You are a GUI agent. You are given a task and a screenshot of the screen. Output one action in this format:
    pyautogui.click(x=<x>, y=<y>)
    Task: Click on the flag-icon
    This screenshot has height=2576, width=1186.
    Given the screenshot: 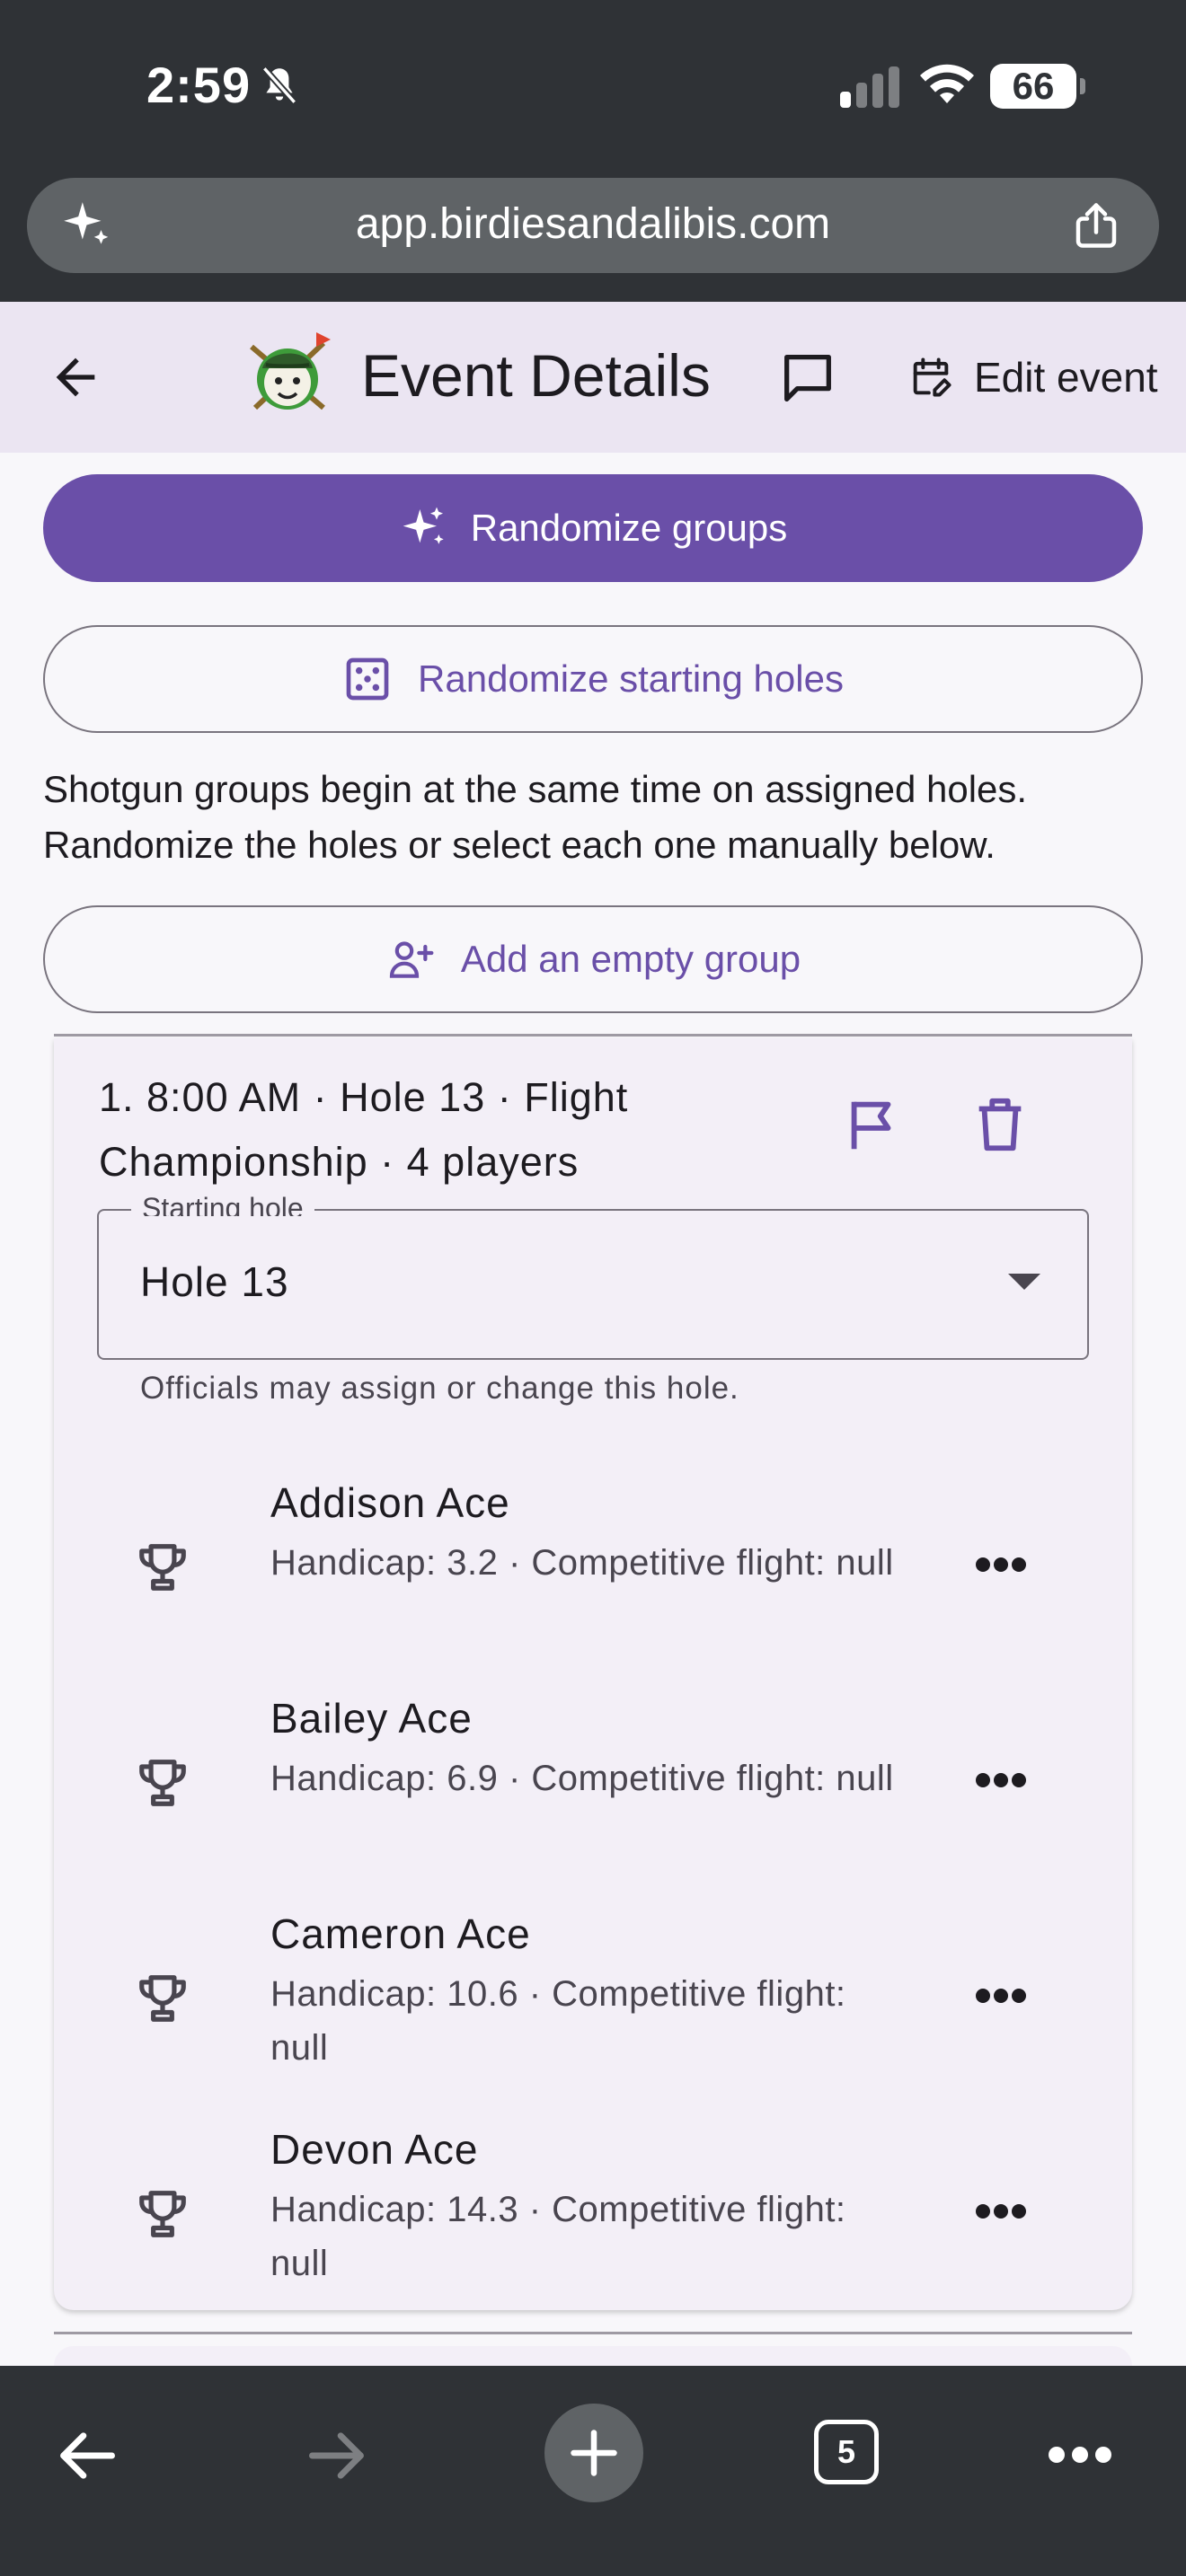 What is the action you would take?
    pyautogui.click(x=872, y=1125)
    